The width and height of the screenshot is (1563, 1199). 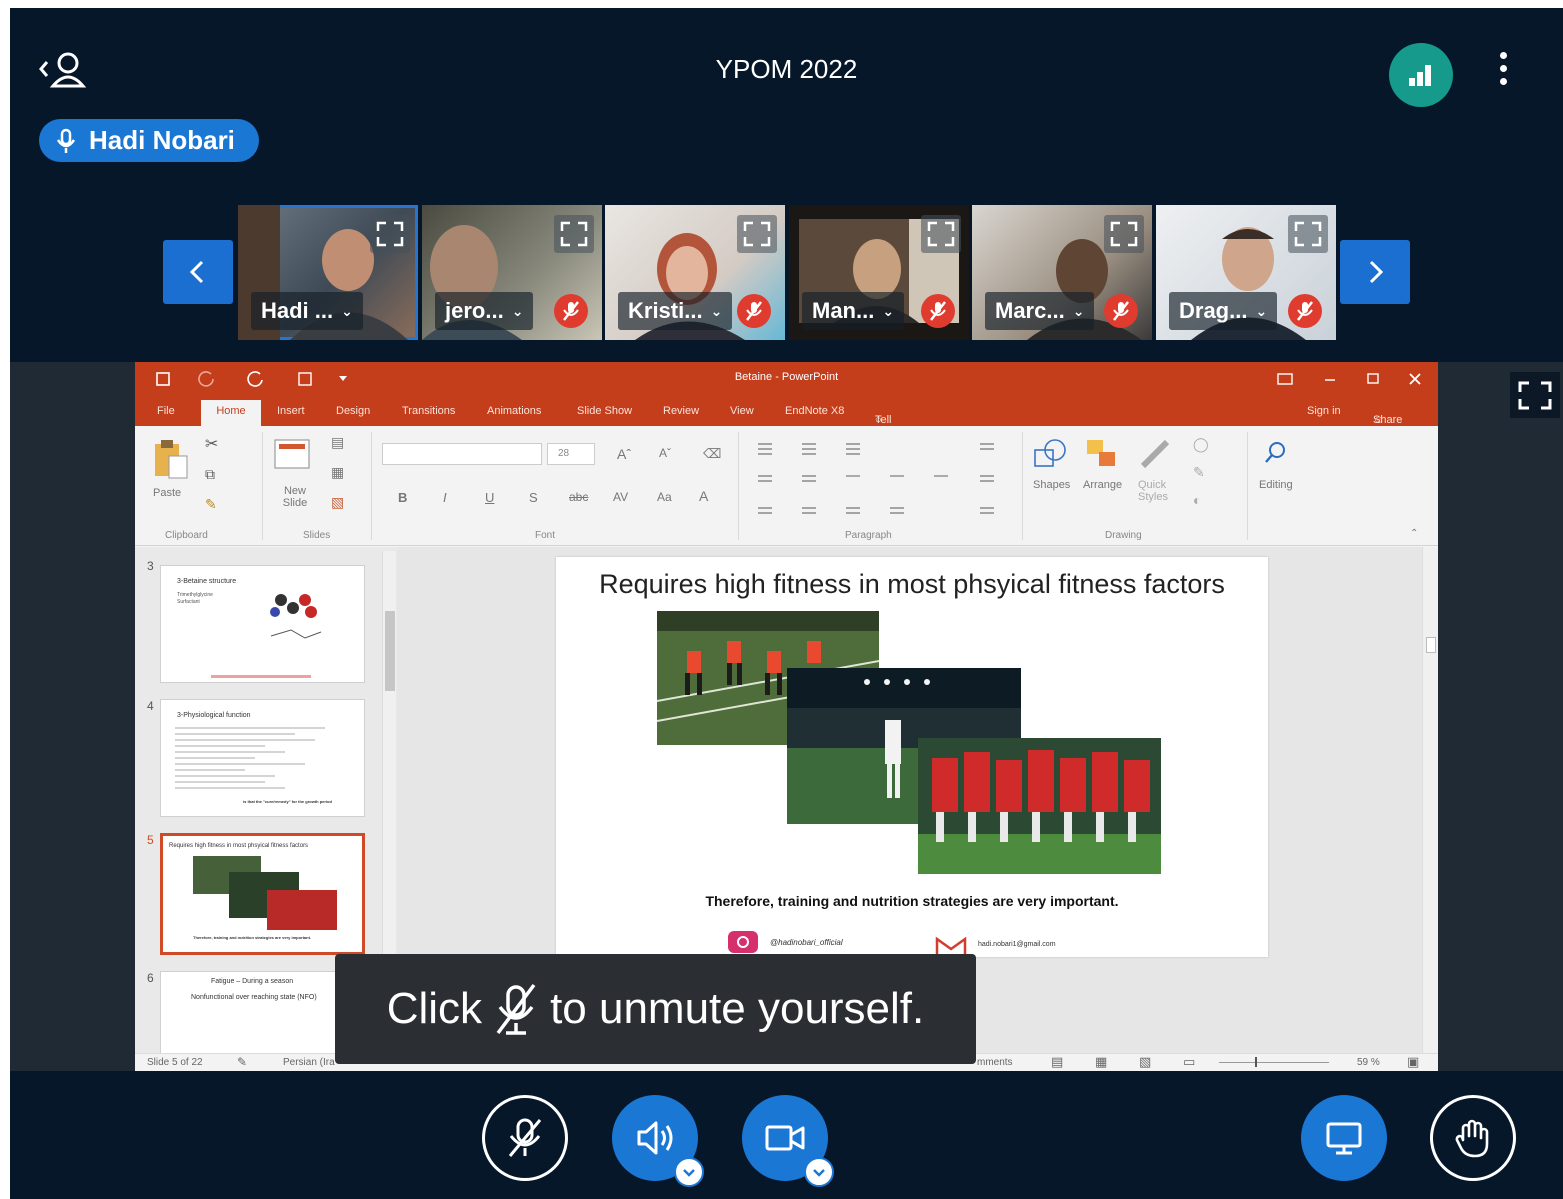 What do you see at coordinates (489, 497) in the screenshot?
I see `underline-icon: U` at bounding box center [489, 497].